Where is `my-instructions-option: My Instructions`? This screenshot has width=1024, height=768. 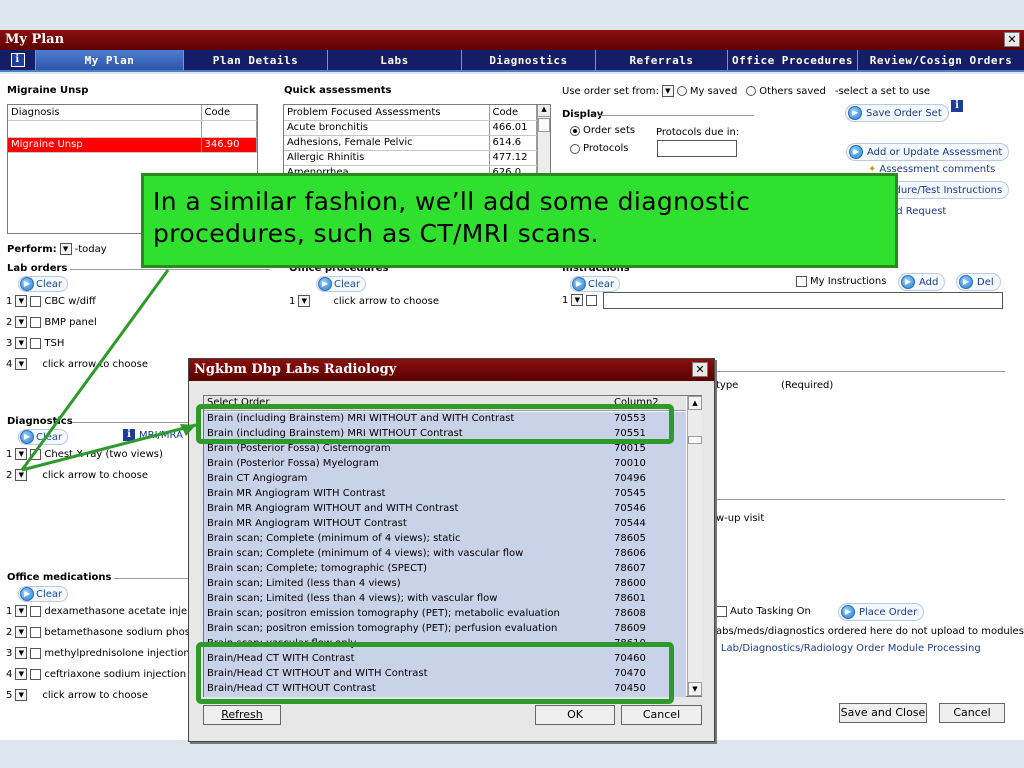 my-instructions-option: My Instructions is located at coordinates (841, 281).